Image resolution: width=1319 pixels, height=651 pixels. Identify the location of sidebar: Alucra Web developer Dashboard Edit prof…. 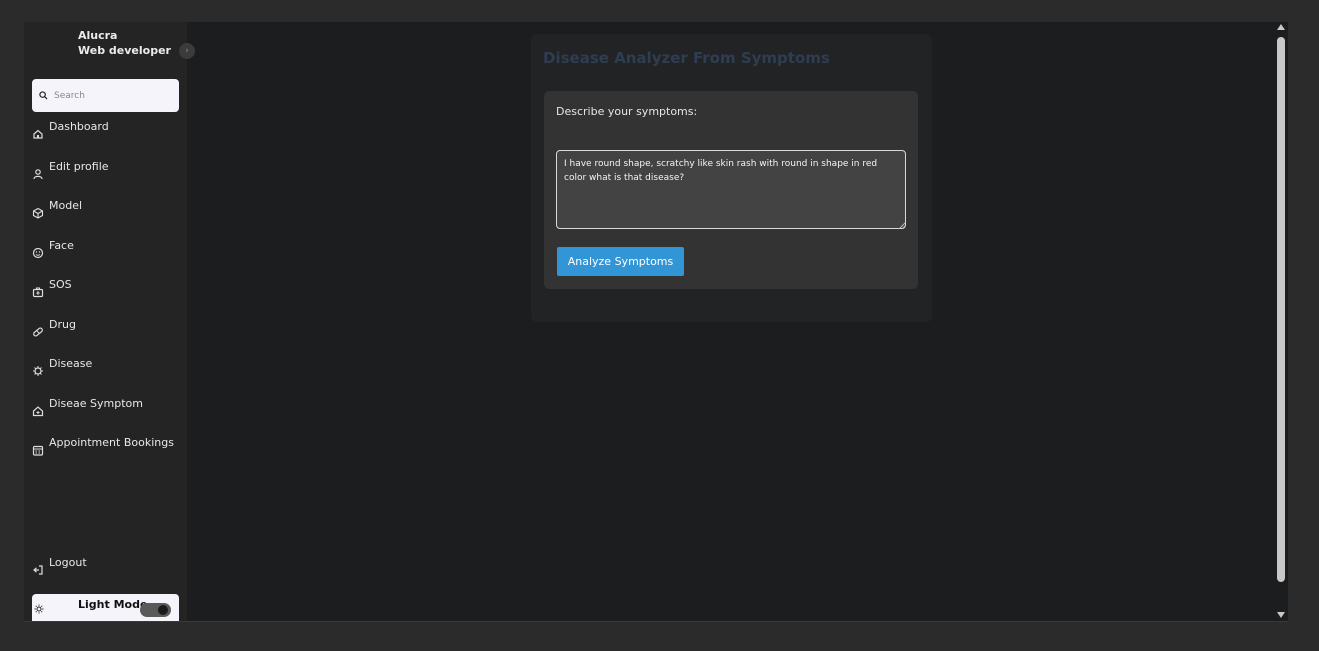
(105, 322).